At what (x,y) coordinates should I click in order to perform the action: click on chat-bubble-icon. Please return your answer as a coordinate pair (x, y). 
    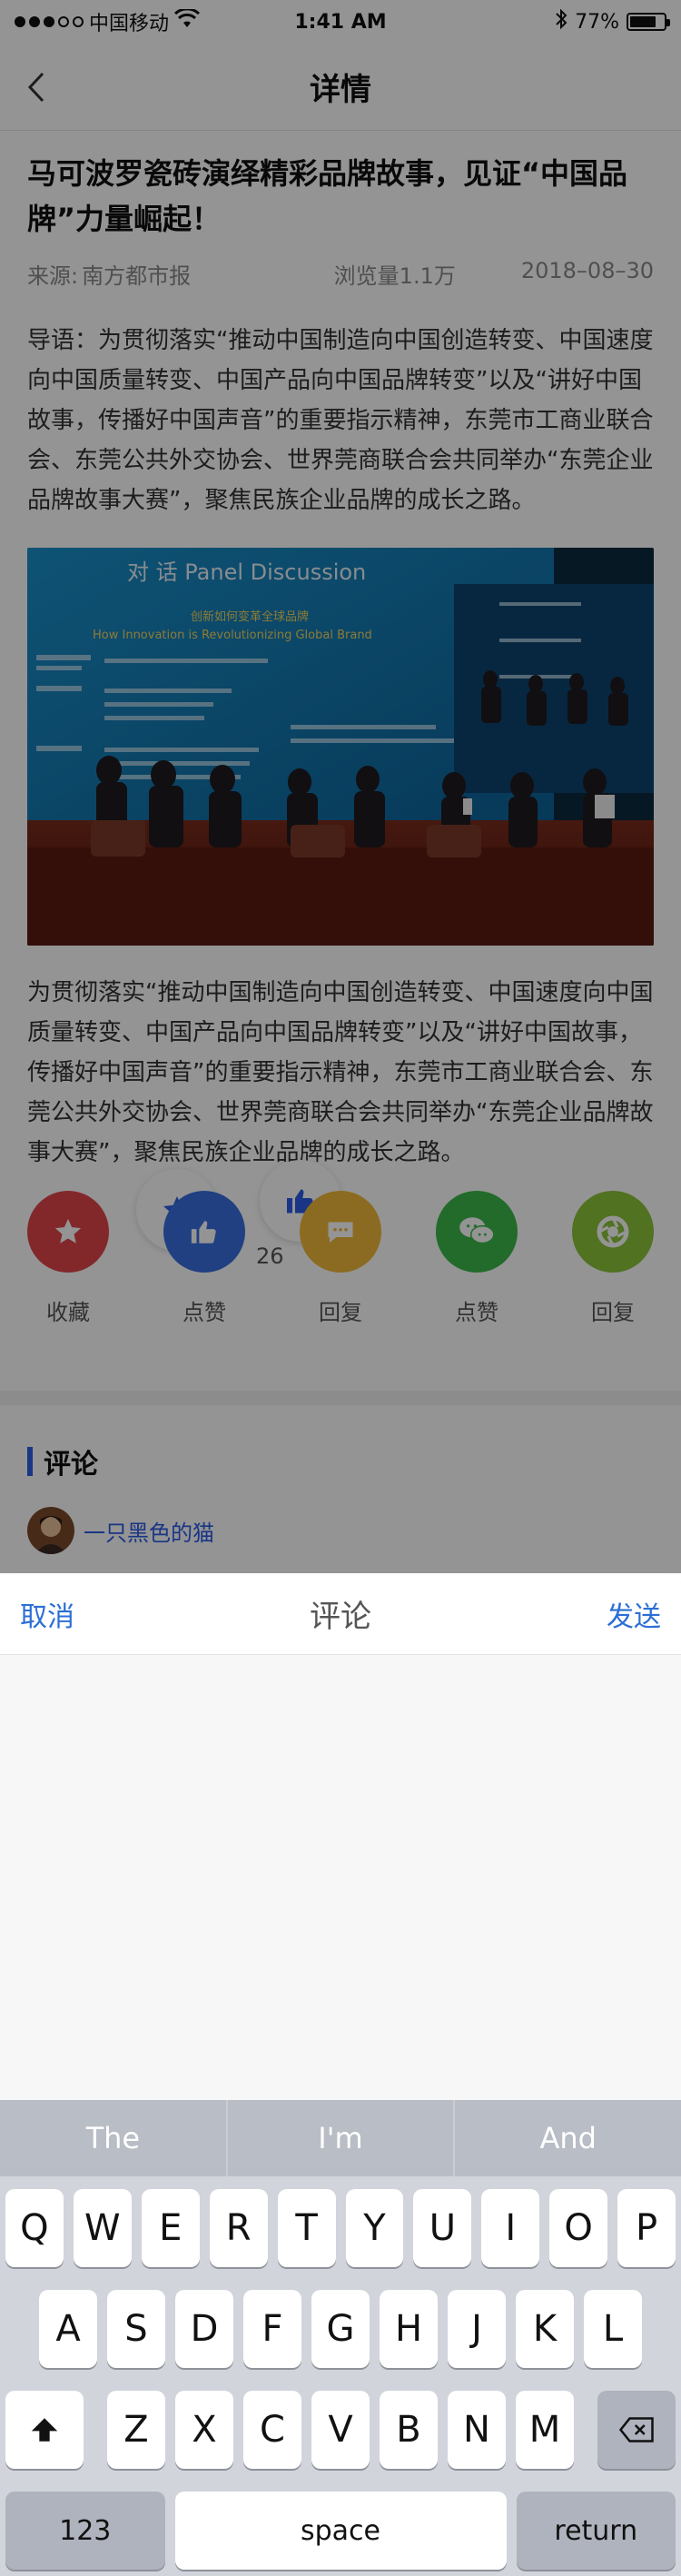
    Looking at the image, I should click on (340, 1232).